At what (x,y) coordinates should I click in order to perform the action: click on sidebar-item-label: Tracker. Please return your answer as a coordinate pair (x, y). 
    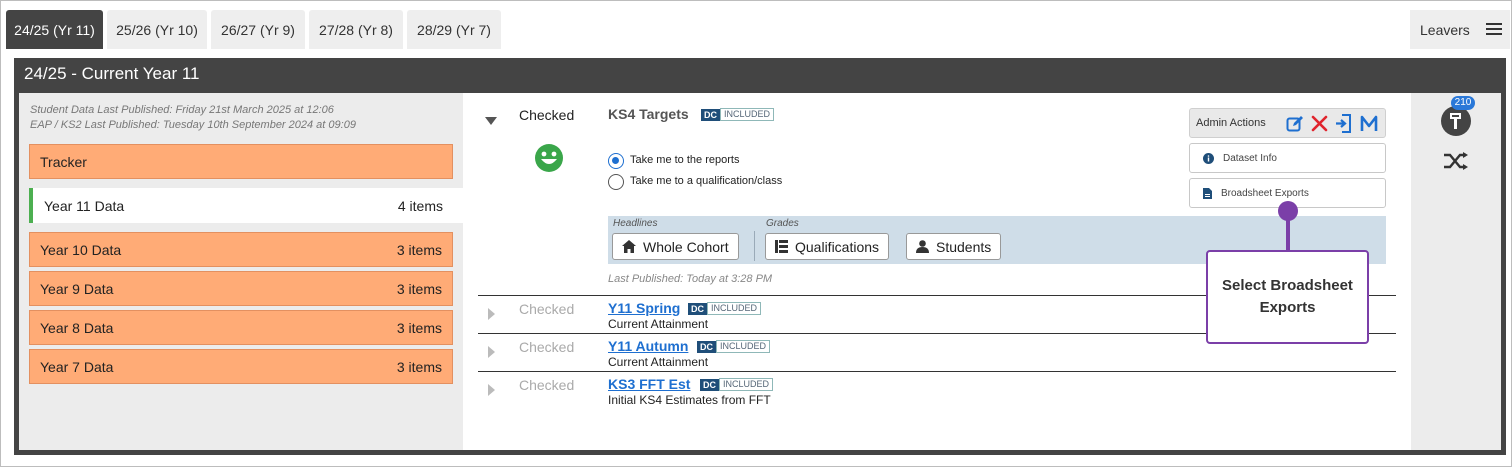
    Looking at the image, I should click on (63, 161).